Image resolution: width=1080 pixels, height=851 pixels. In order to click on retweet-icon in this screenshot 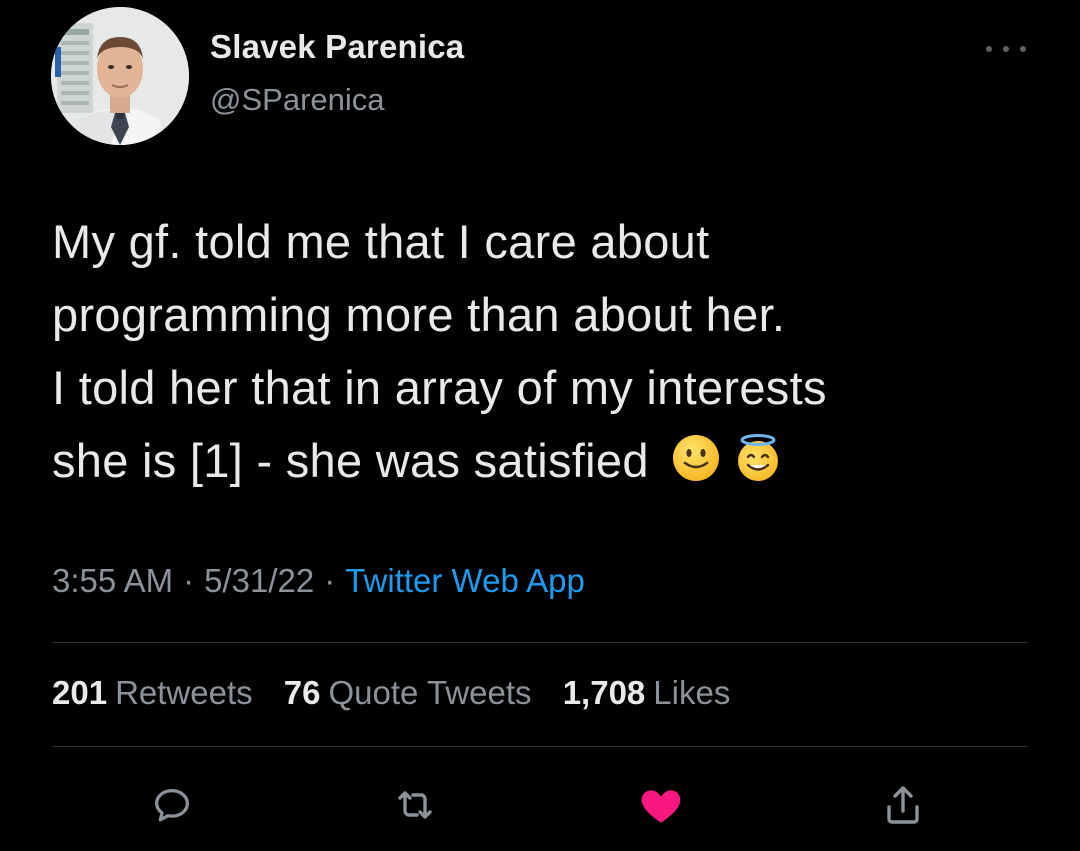, I will do `click(415, 805)`.